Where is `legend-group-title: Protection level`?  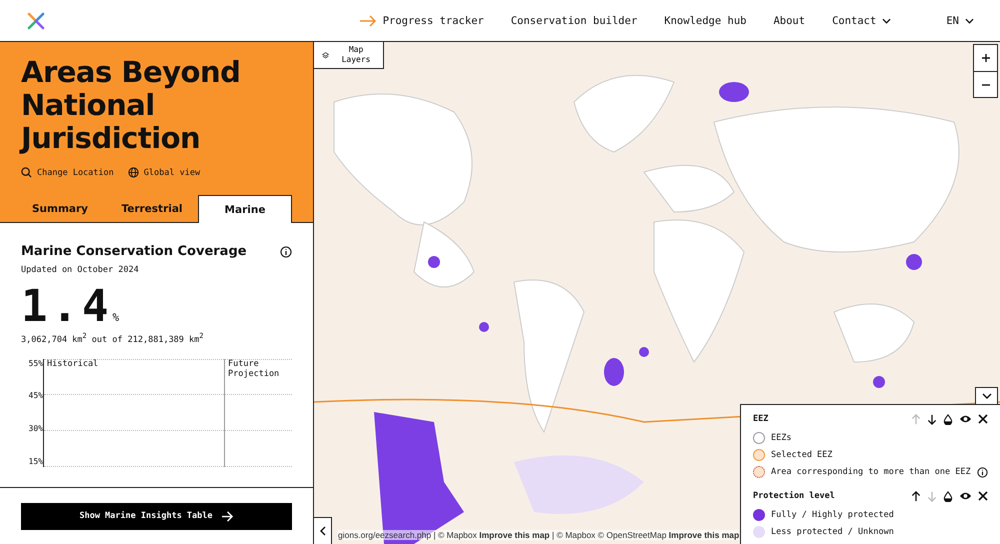
legend-group-title: Protection level is located at coordinates (794, 496).